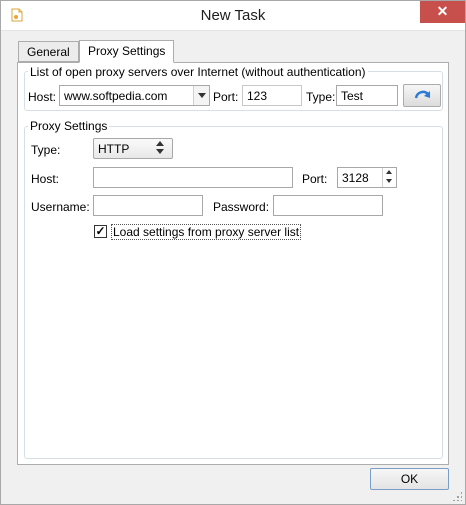 The width and height of the screenshot is (466, 505). What do you see at coordinates (352, 96) in the screenshot?
I see `proxy-list-type-value: Test` at bounding box center [352, 96].